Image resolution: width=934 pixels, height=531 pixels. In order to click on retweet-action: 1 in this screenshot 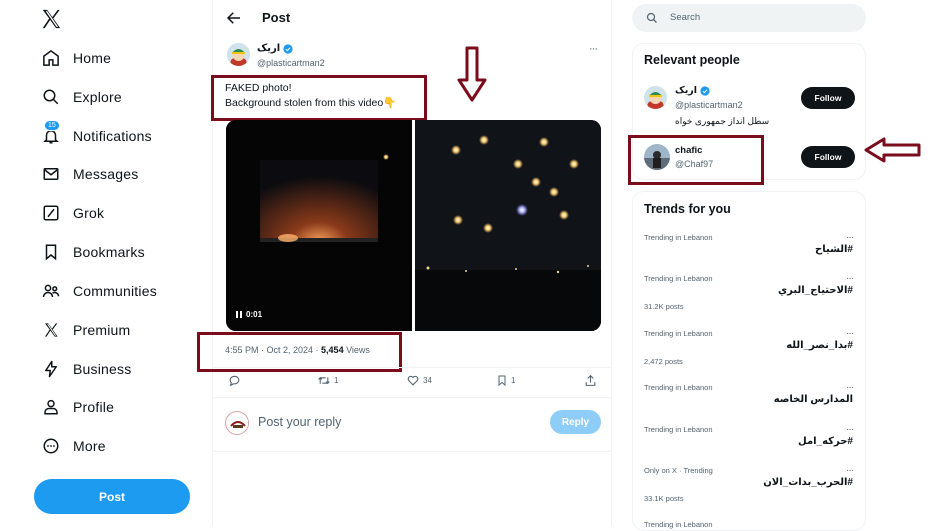, I will do `click(327, 380)`.